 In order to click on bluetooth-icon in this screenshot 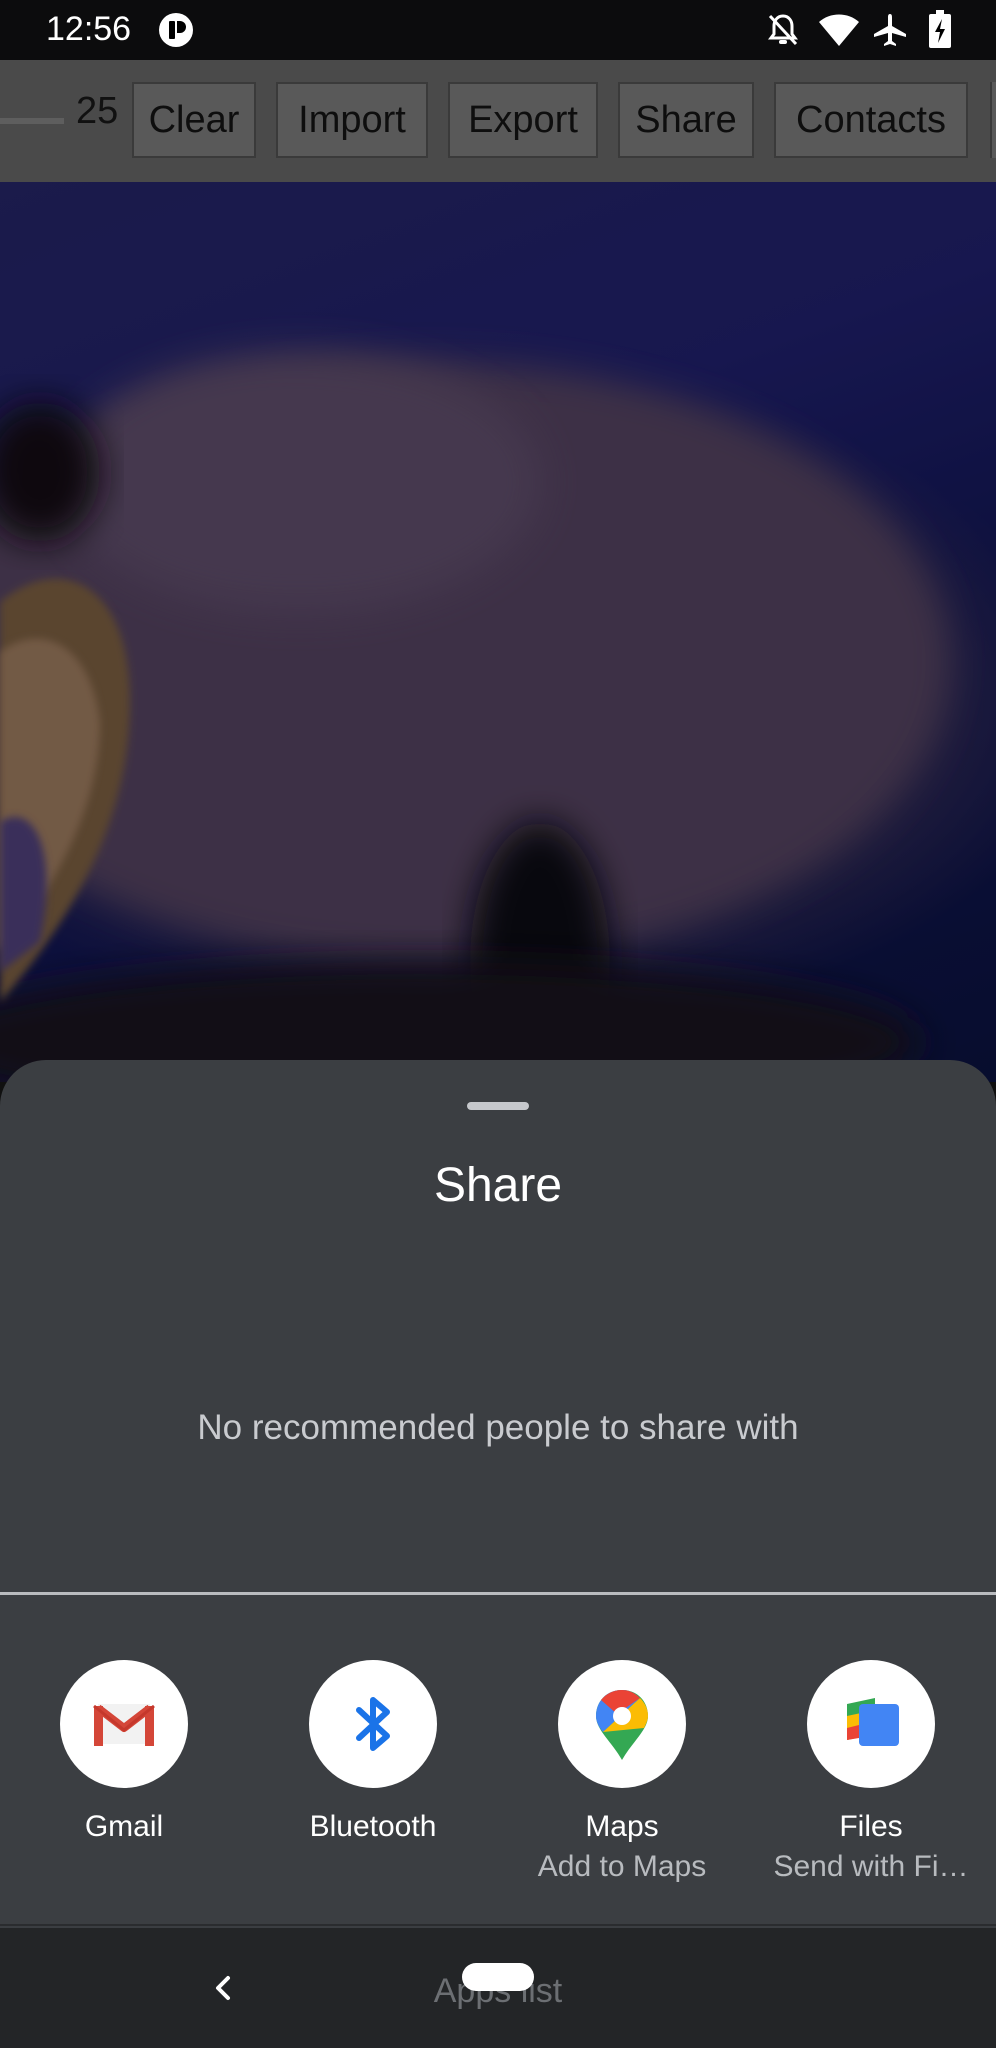, I will do `click(373, 1724)`.